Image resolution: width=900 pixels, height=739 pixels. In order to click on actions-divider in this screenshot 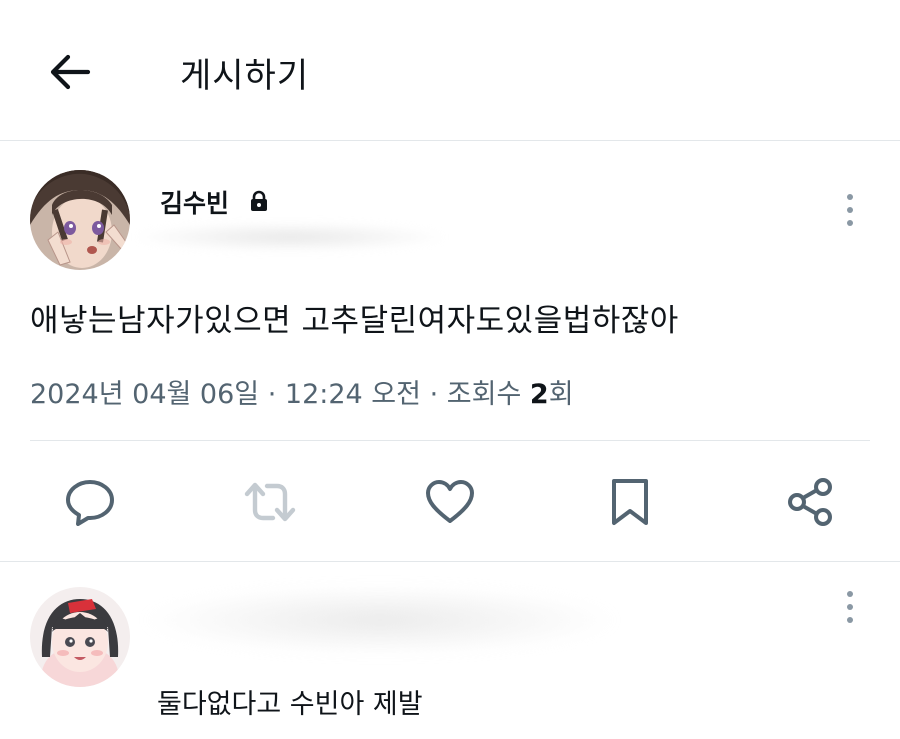, I will do `click(450, 561)`.